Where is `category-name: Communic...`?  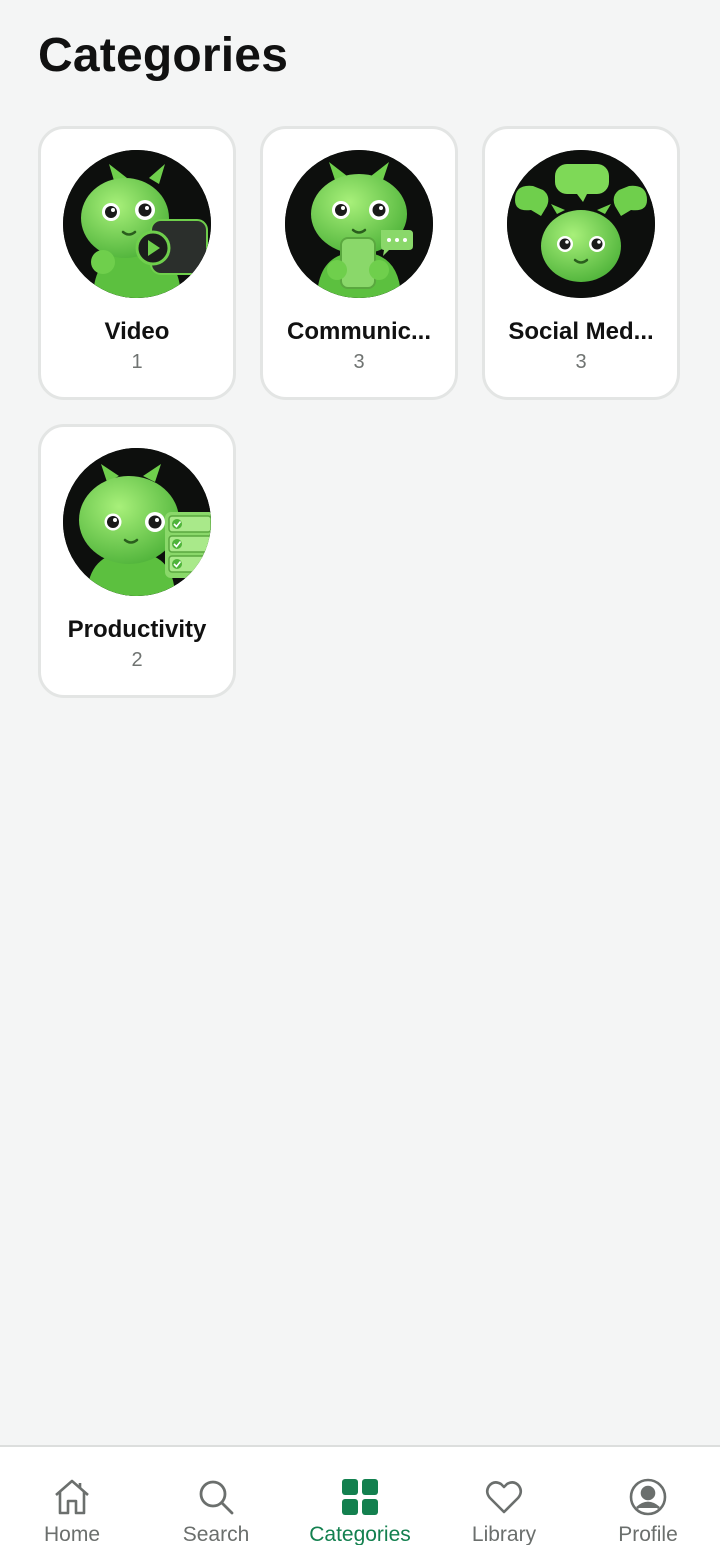 category-name: Communic... is located at coordinates (358, 331).